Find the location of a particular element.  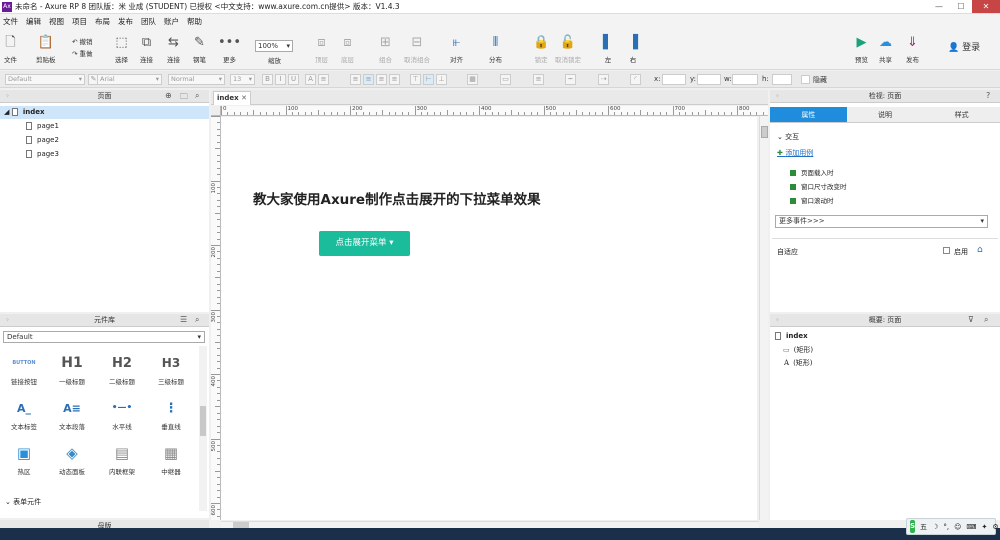

left-button: ▌ 左 is located at coordinates (608, 46).